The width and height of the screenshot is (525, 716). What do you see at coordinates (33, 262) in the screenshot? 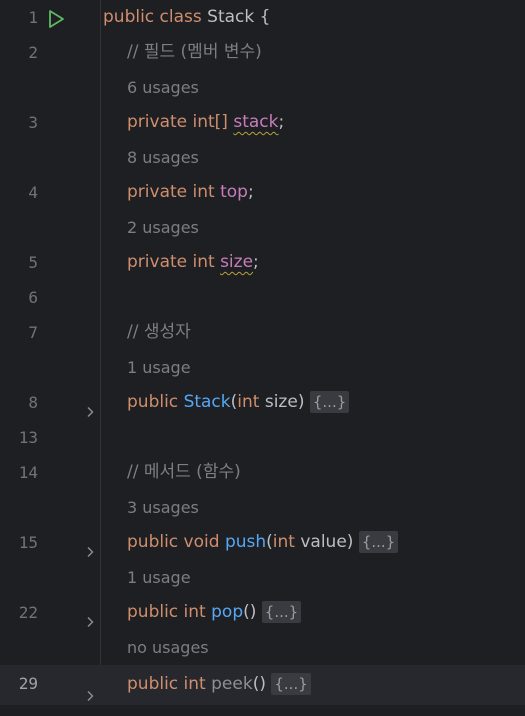
I see `line-number: 5` at bounding box center [33, 262].